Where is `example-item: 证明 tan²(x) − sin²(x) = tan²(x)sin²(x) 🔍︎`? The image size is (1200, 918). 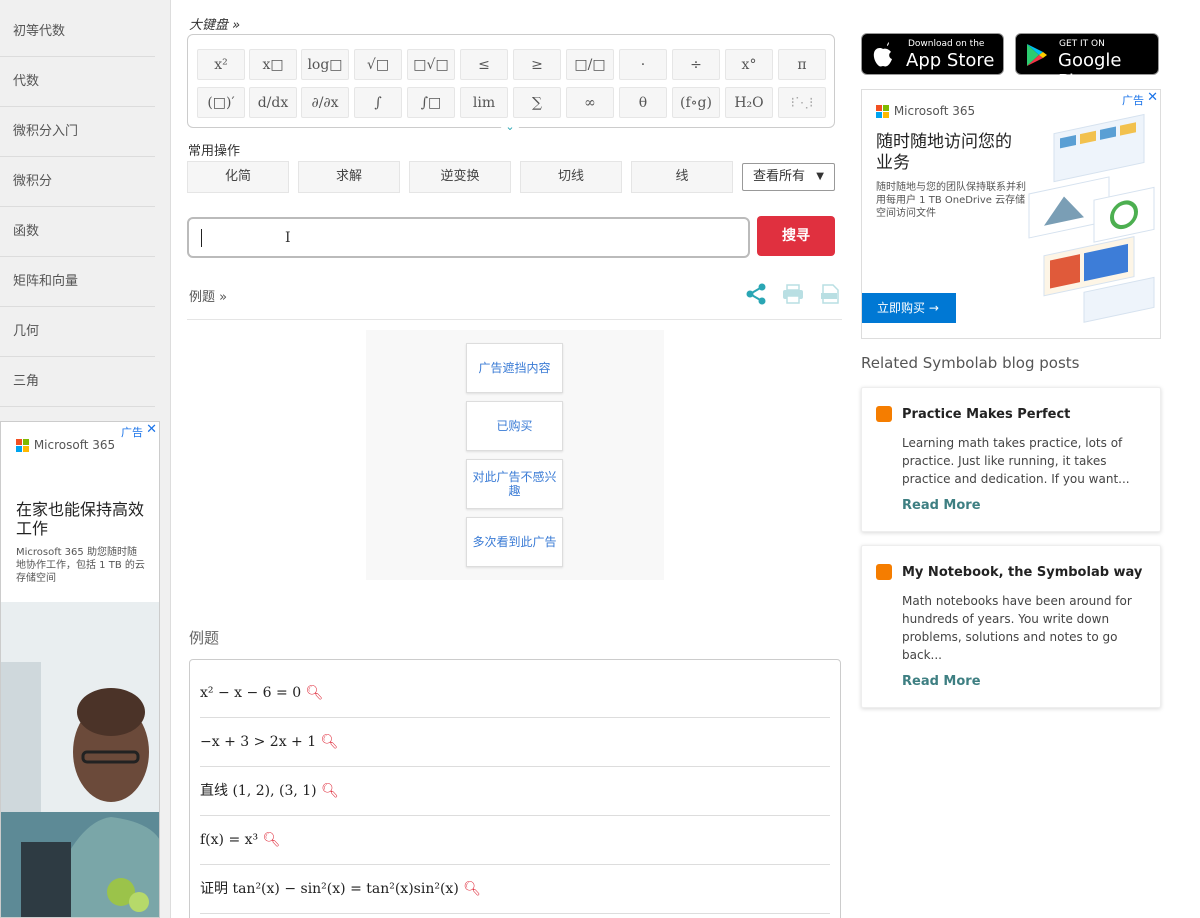
example-item: 证明 tan²(x) − sin²(x) = tan²(x)sin²(x) 🔍︎ is located at coordinates (515, 889).